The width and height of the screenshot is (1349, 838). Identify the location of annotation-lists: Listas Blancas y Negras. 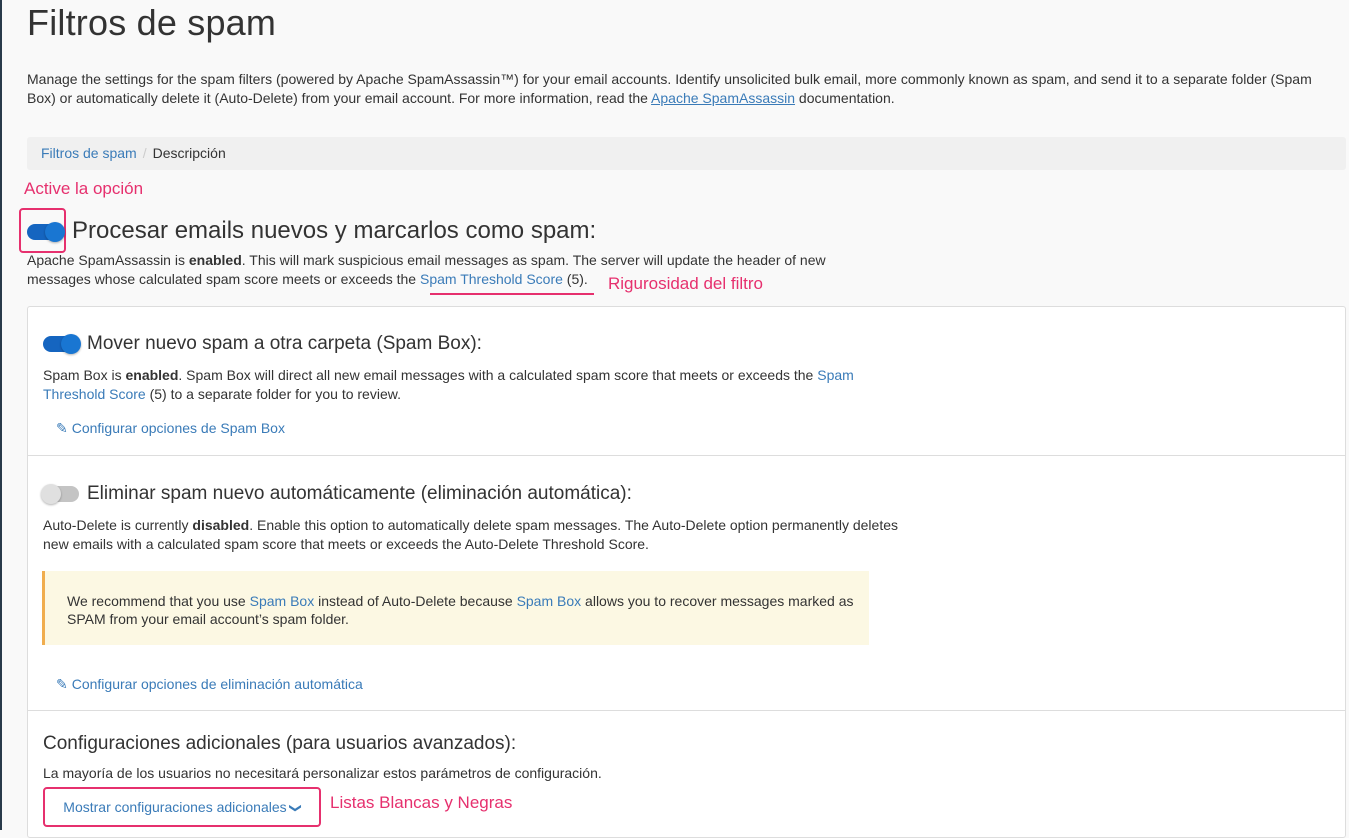
(421, 802).